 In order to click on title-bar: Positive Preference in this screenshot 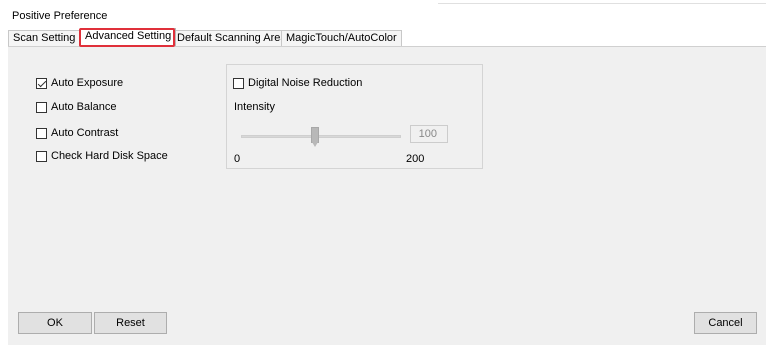, I will do `click(387, 14)`.